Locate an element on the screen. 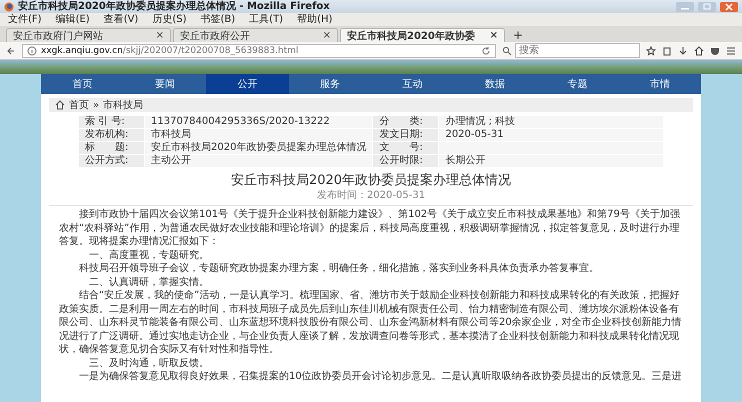  browser-logo-icon is located at coordinates (9, 7).